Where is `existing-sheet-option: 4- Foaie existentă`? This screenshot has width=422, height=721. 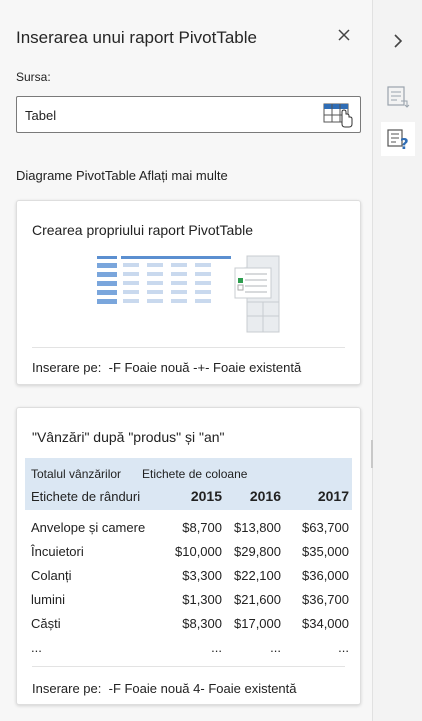
existing-sheet-option: 4- Foaie existentă is located at coordinates (244, 688).